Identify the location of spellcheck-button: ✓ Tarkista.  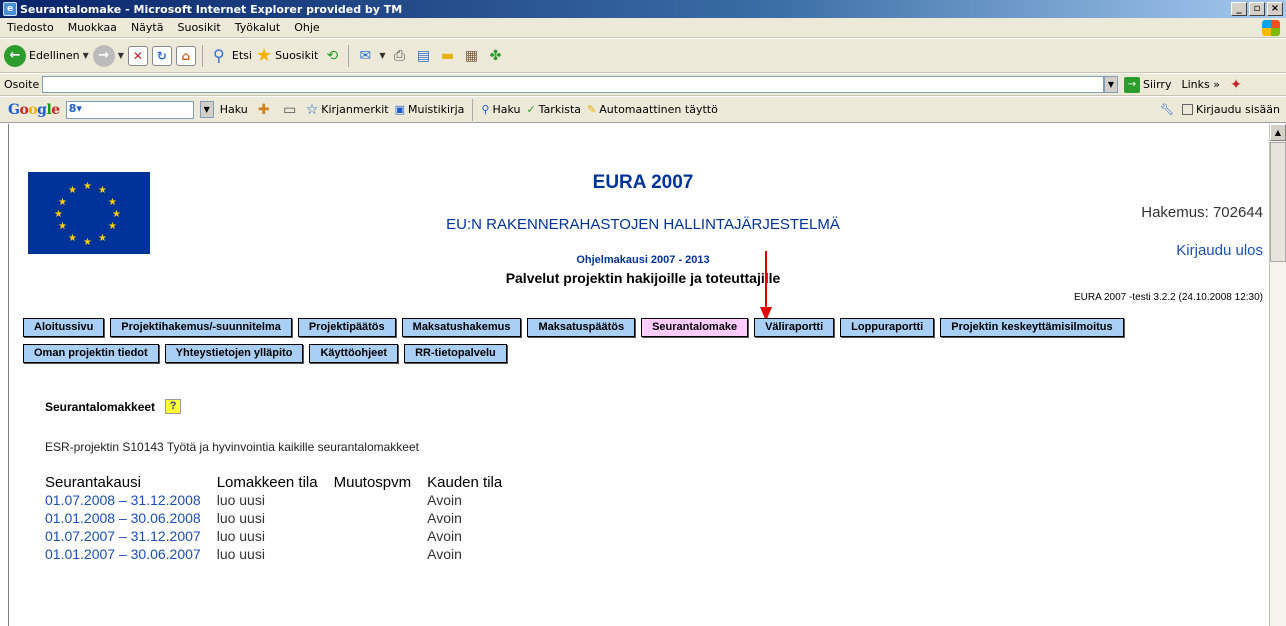
(553, 109).